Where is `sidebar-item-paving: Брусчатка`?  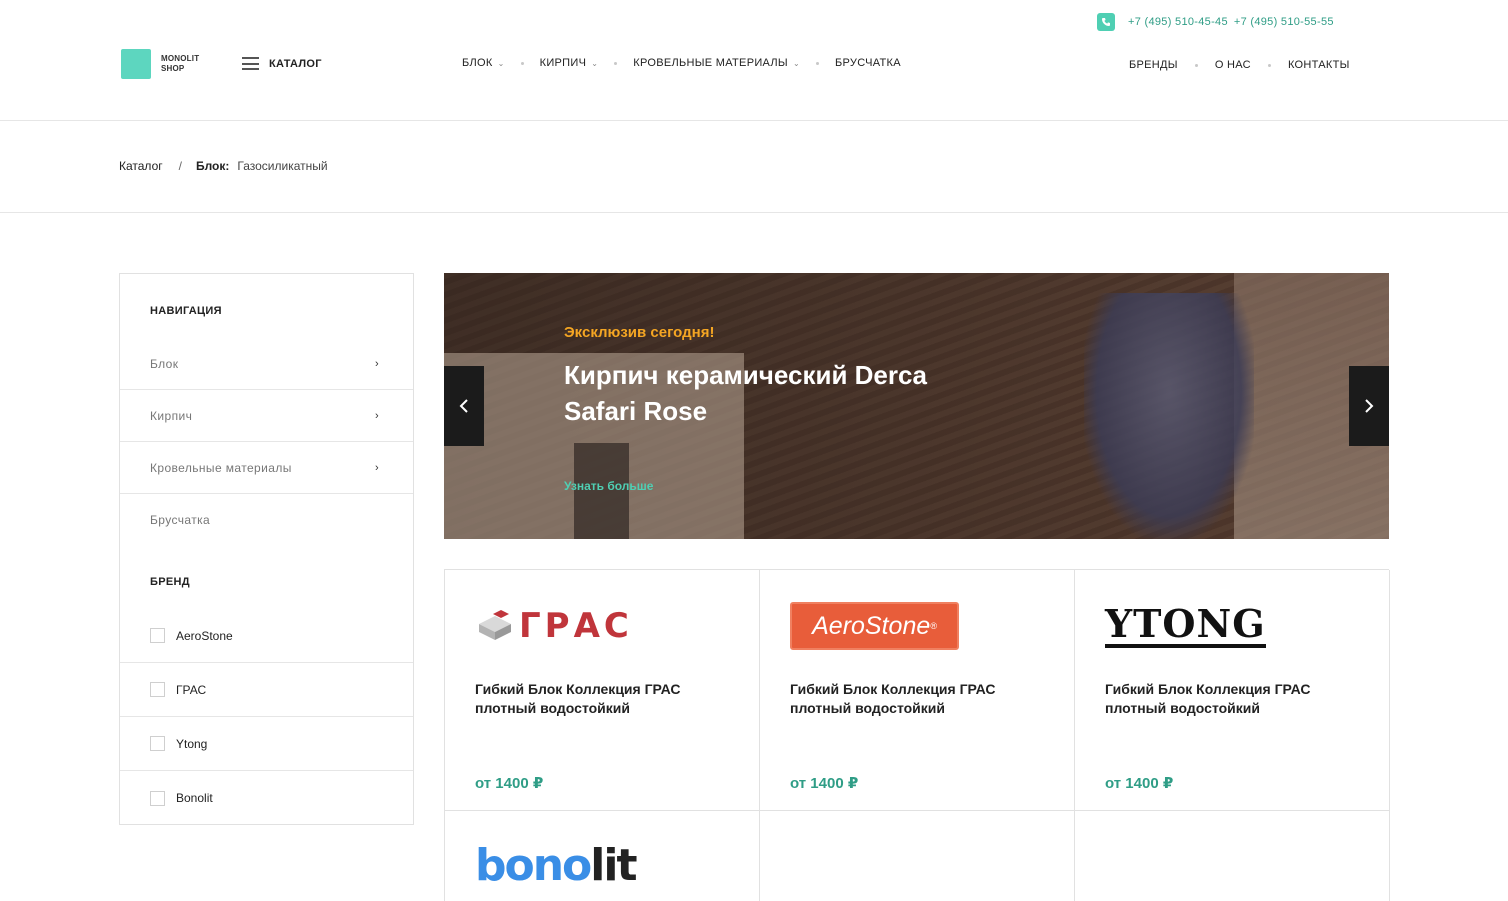 sidebar-item-paving: Брусчатка is located at coordinates (266, 520).